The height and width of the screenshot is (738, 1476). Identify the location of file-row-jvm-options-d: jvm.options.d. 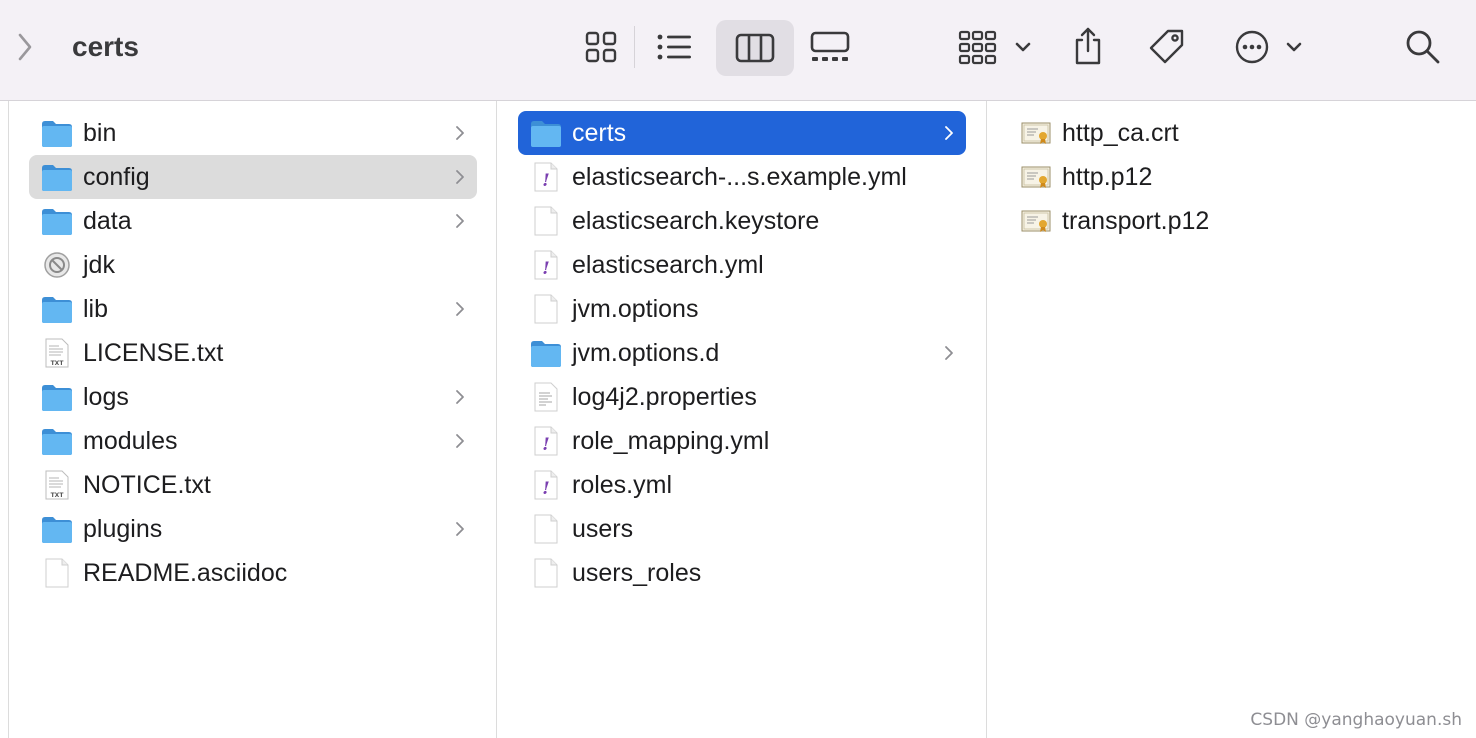
(742, 353).